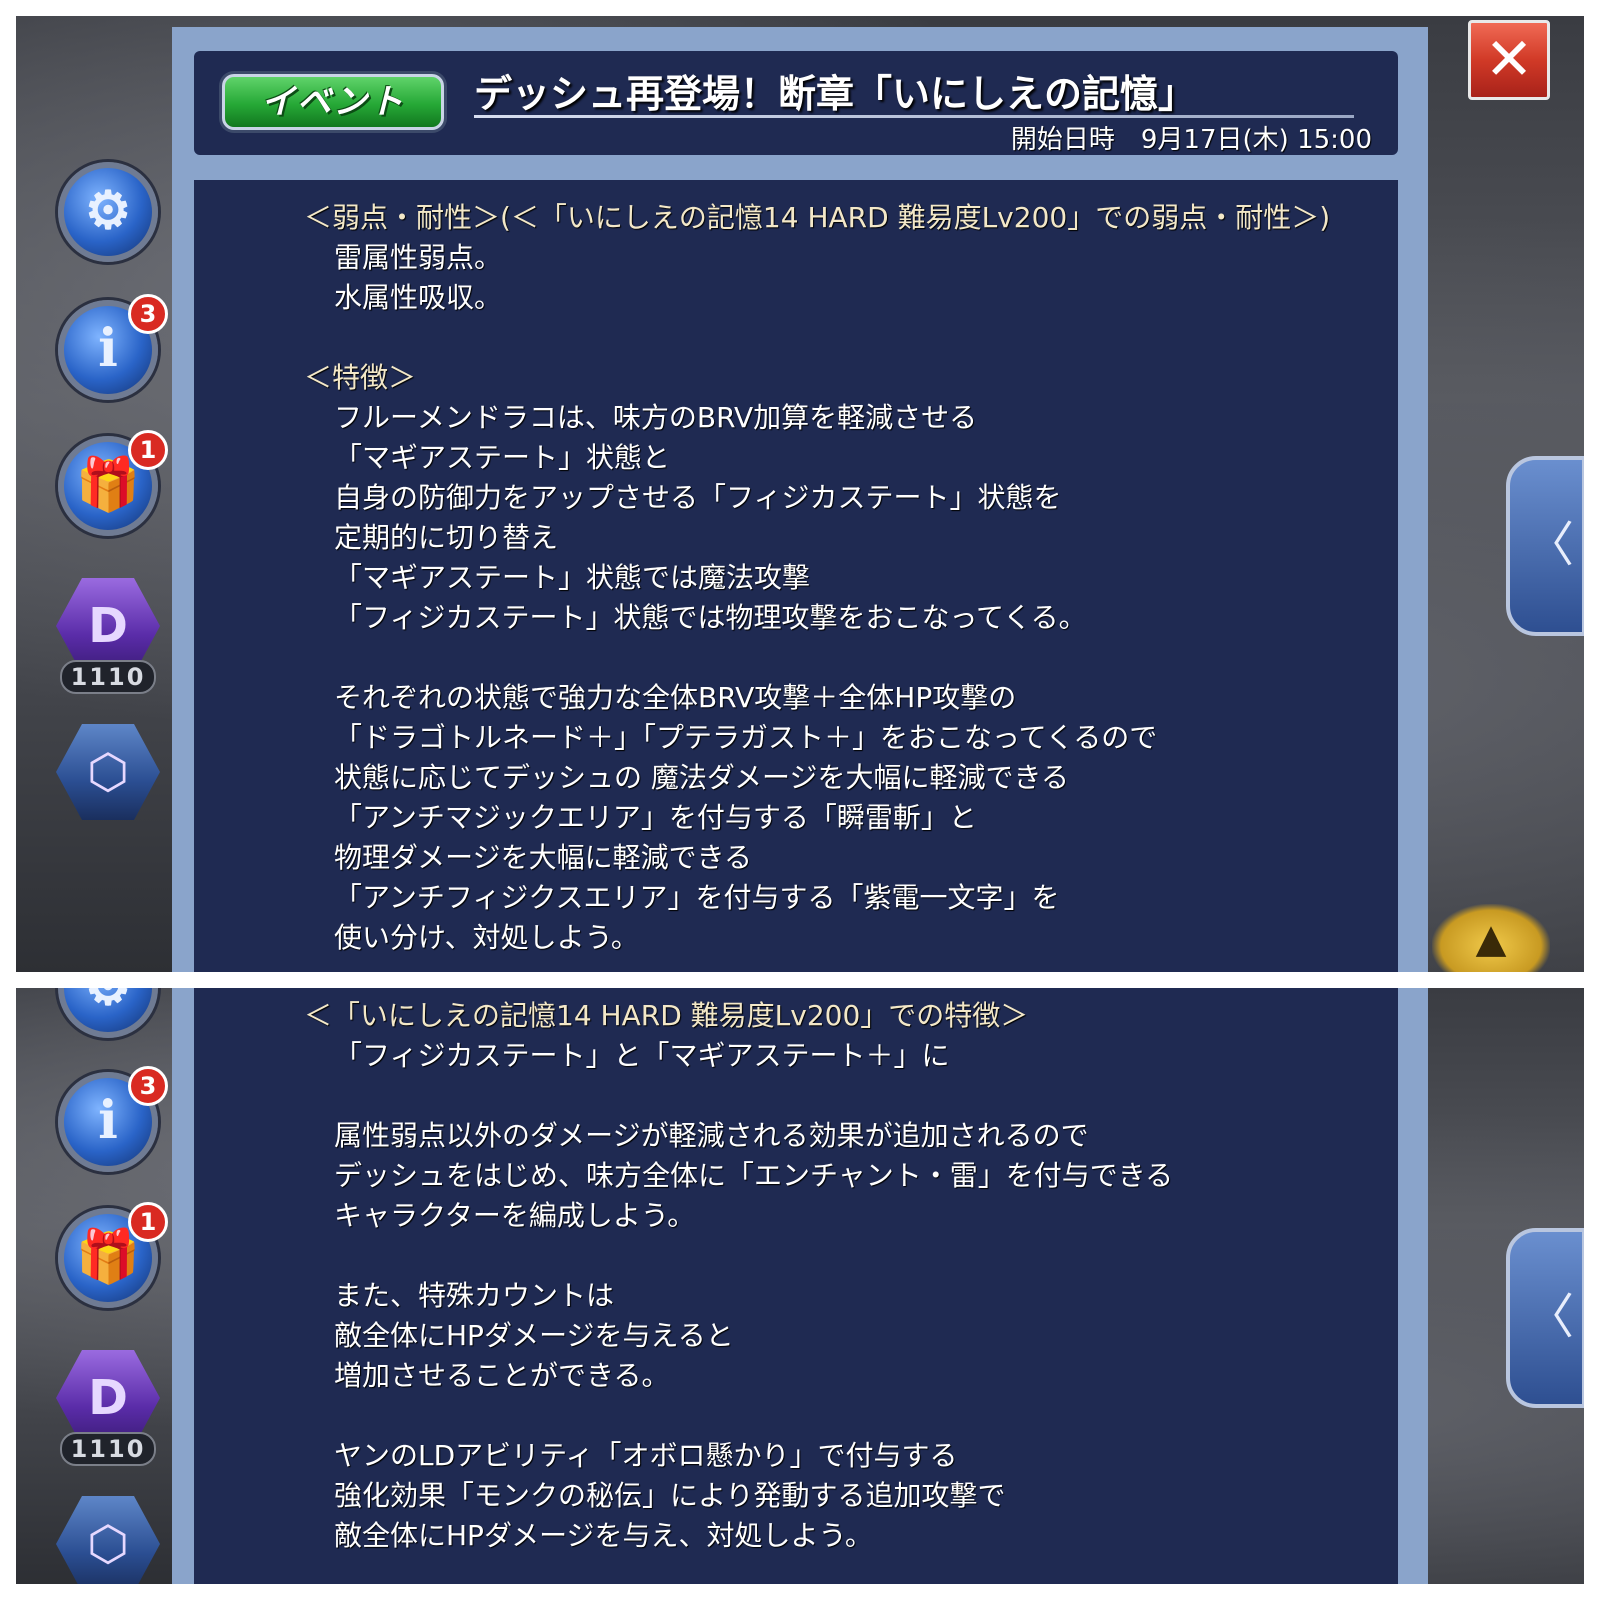 The width and height of the screenshot is (1600, 1600). What do you see at coordinates (711, 1135) in the screenshot?
I see `text-line: 属性弱点以外のダメージが軽減される効果が追加されるので` at bounding box center [711, 1135].